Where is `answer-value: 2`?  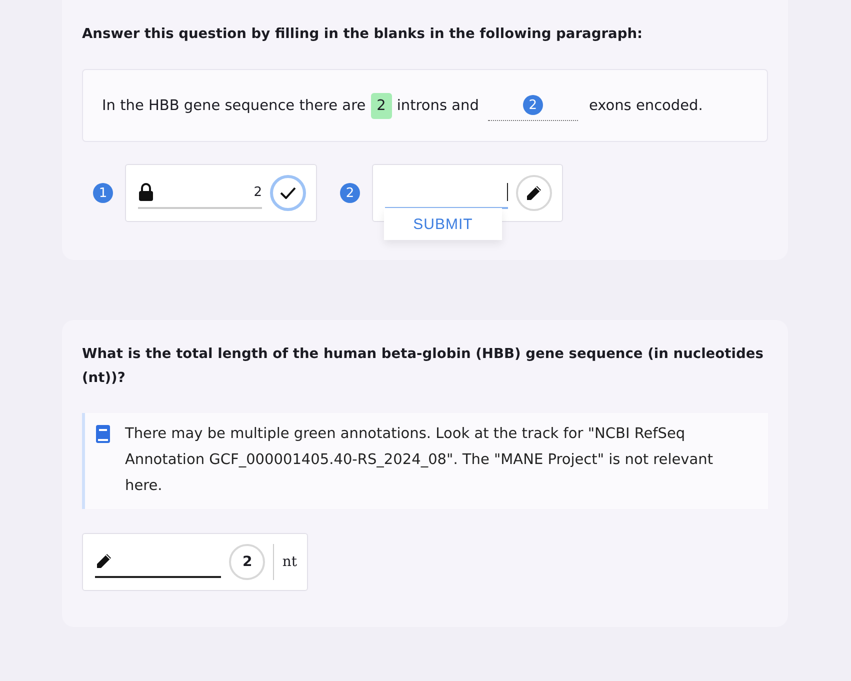 answer-value: 2 is located at coordinates (258, 192).